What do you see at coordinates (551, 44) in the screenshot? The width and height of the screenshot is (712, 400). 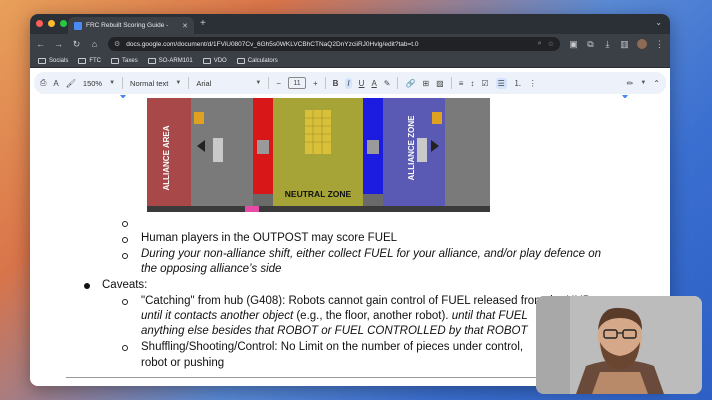 I see `bookmark-star-icon: ☆` at bounding box center [551, 44].